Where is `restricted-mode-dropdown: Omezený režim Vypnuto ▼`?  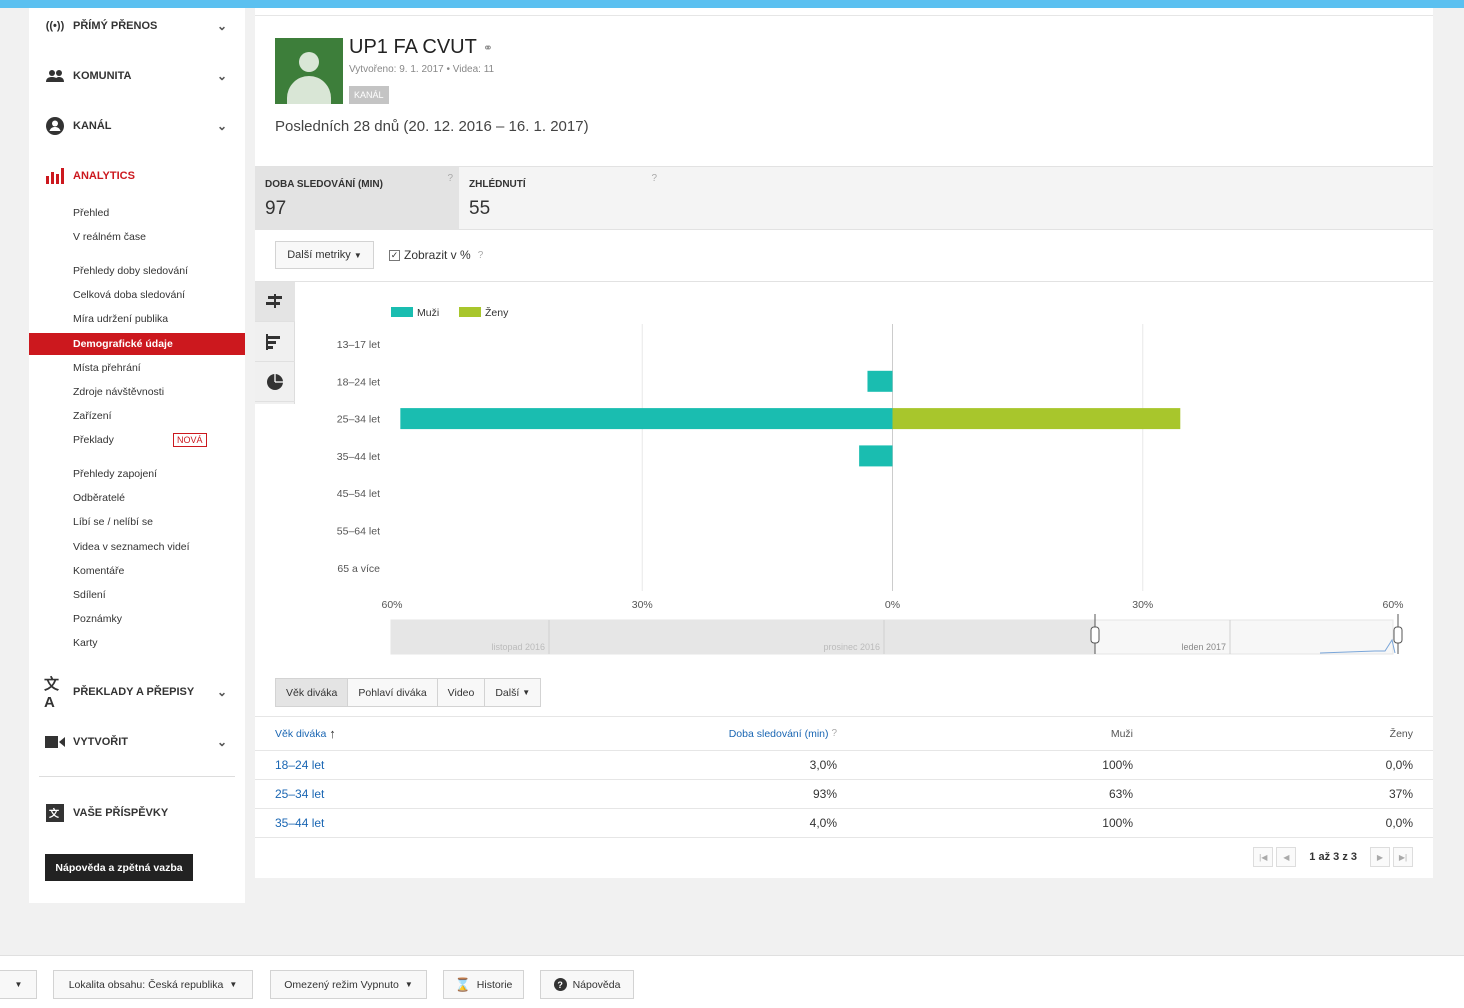
restricted-mode-dropdown: Omezený režim Vypnuto ▼ is located at coordinates (348, 984).